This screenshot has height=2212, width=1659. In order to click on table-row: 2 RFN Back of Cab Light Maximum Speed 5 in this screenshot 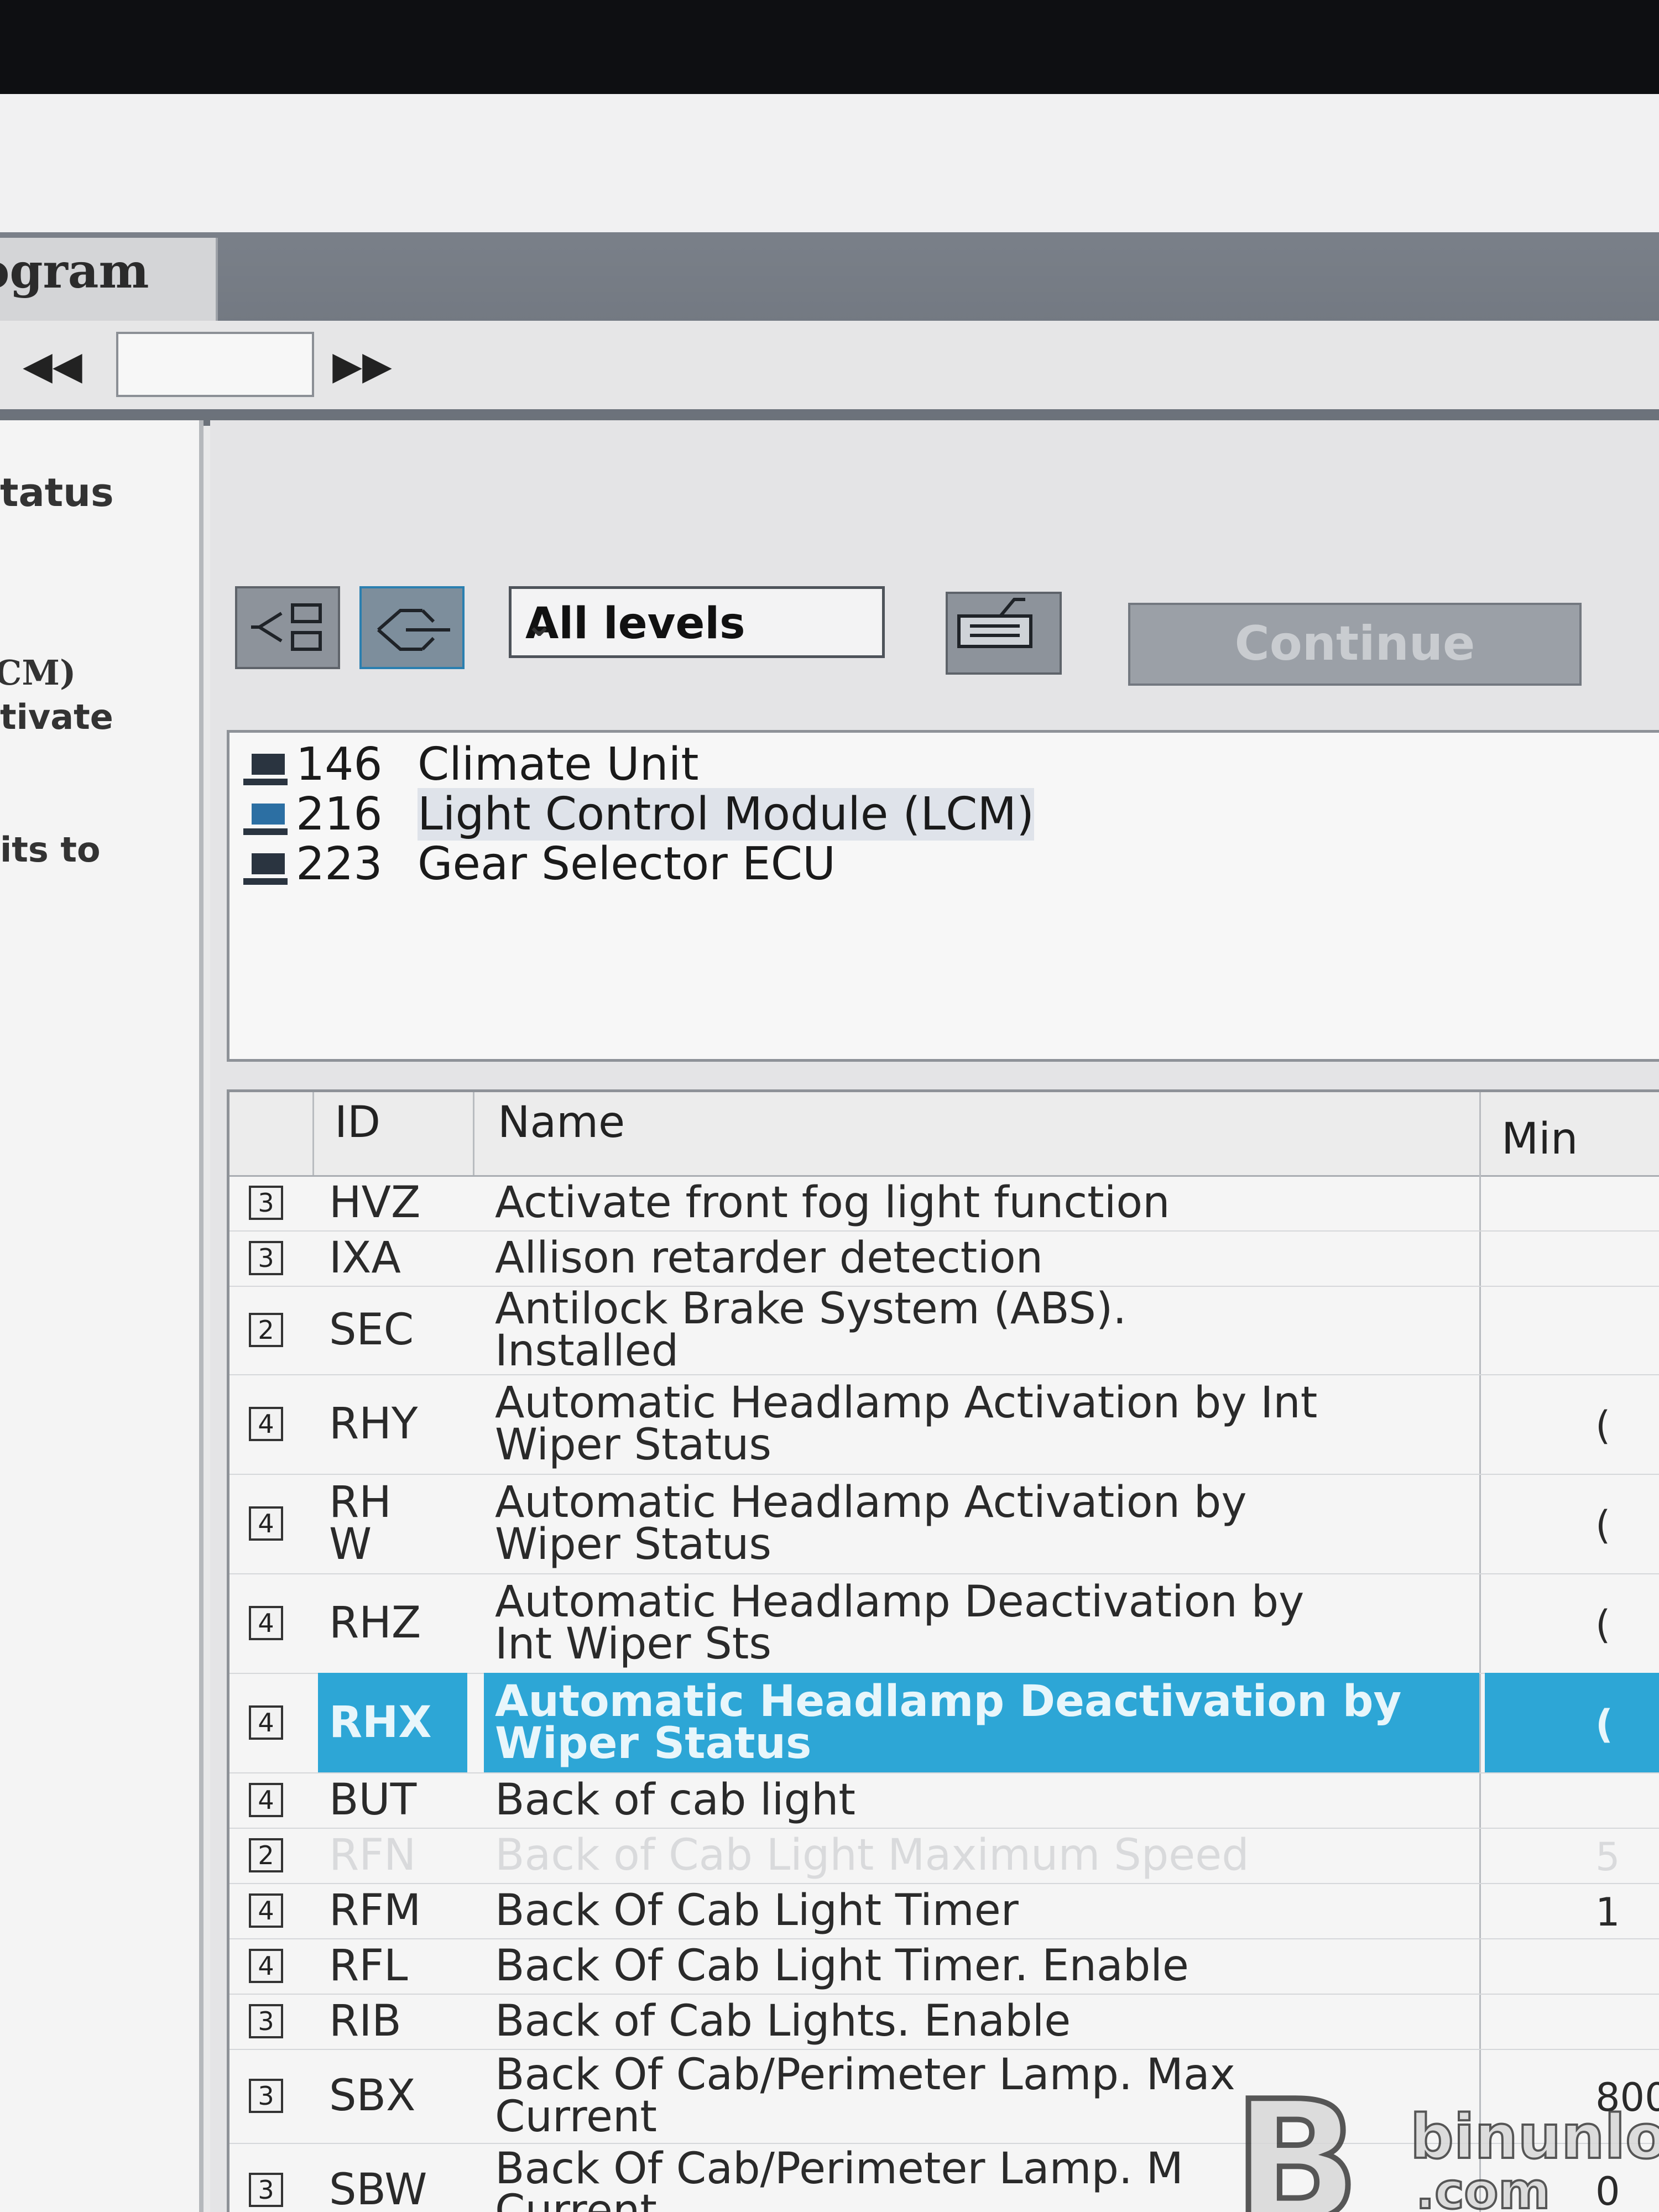, I will do `click(944, 1856)`.